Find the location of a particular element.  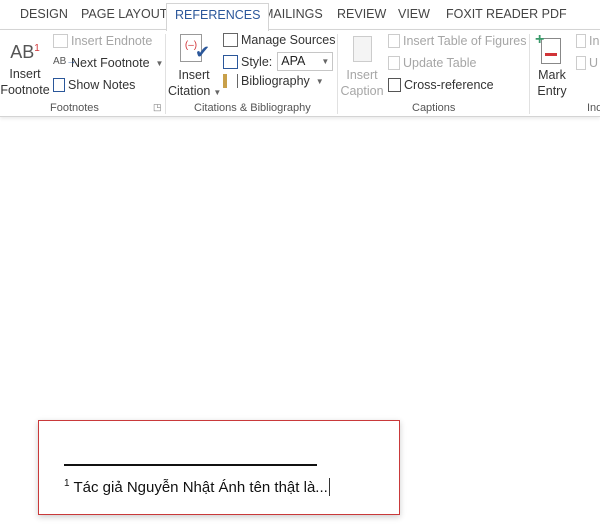

dialog-launcher-icon: ◳ is located at coordinates (157, 107).